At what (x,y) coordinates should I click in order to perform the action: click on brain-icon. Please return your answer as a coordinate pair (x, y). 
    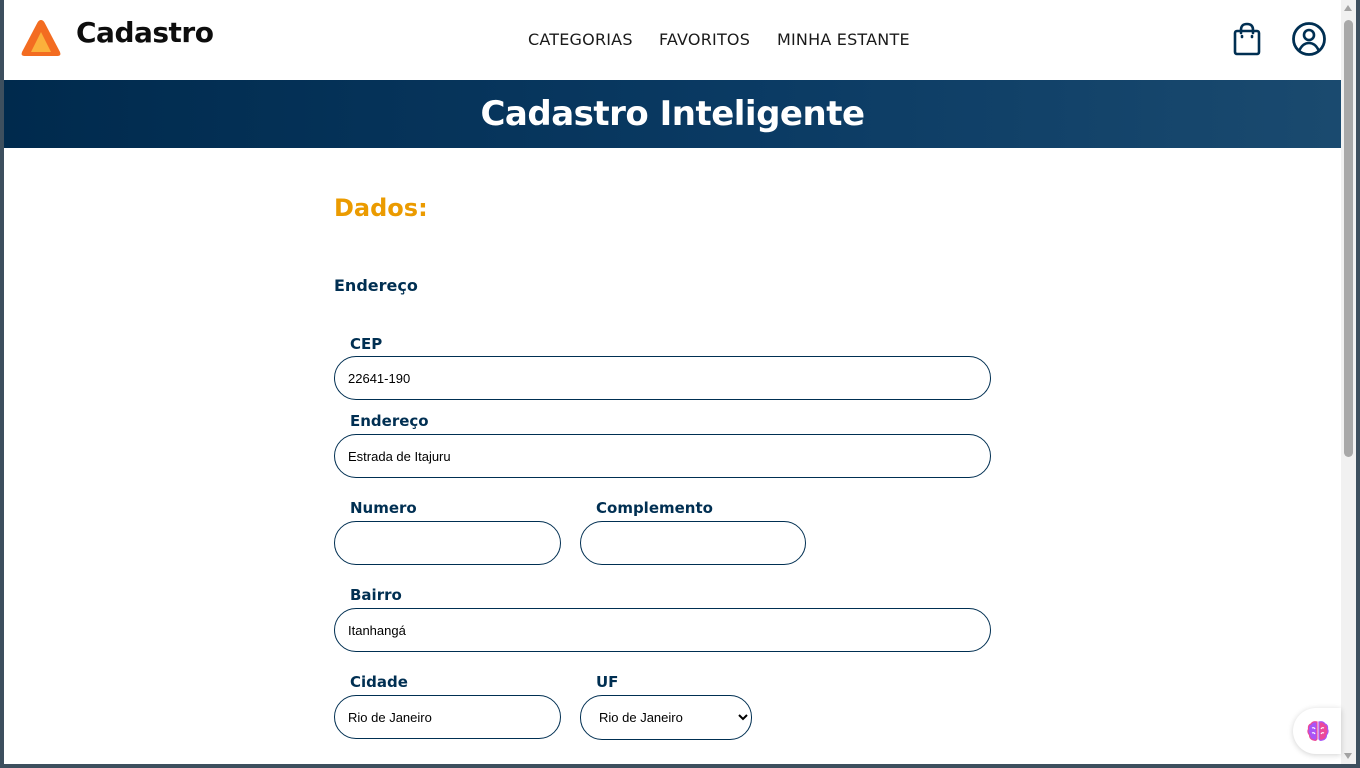
    Looking at the image, I should click on (1318, 731).